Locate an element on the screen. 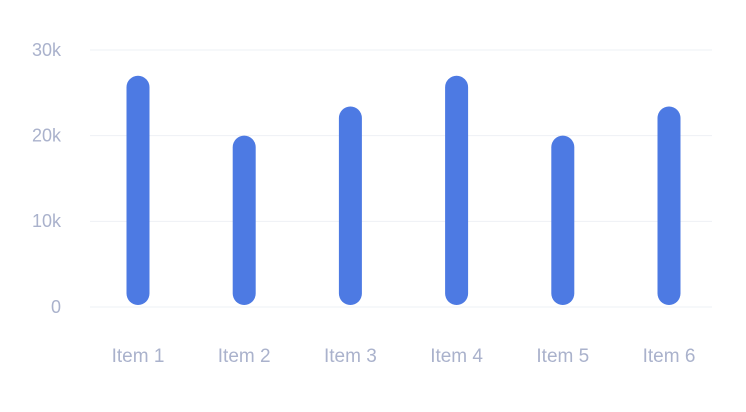 The width and height of the screenshot is (746, 412). y-tick-label: 30k is located at coordinates (47, 50).